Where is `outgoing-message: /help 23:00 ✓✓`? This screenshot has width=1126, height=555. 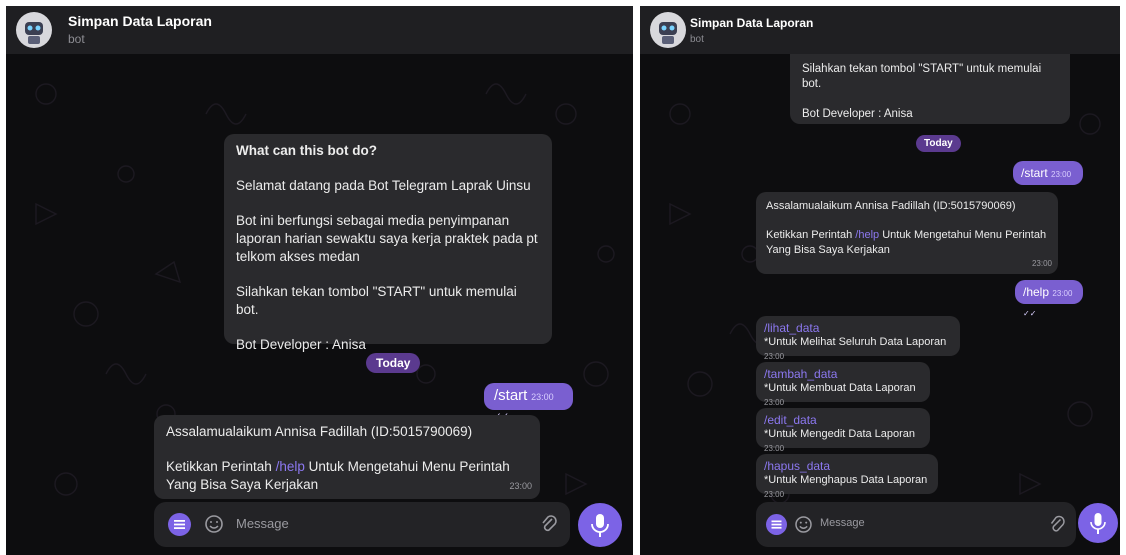
outgoing-message: /help 23:00 ✓✓ is located at coordinates (1049, 299).